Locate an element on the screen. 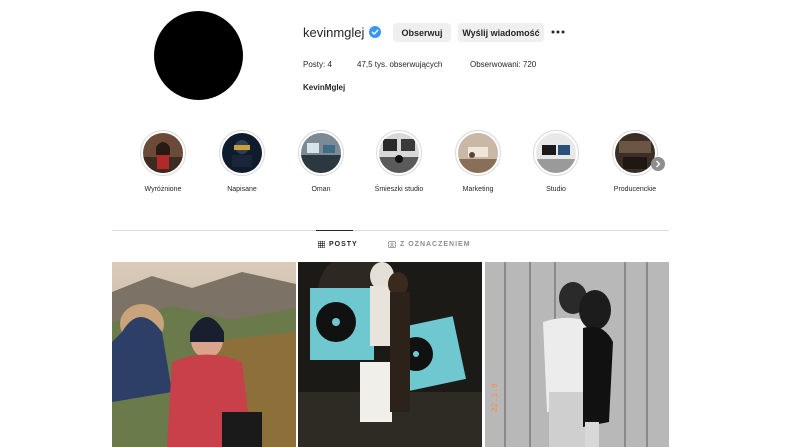  followers-count: 47,5 tys. obserwujących is located at coordinates (399, 64).